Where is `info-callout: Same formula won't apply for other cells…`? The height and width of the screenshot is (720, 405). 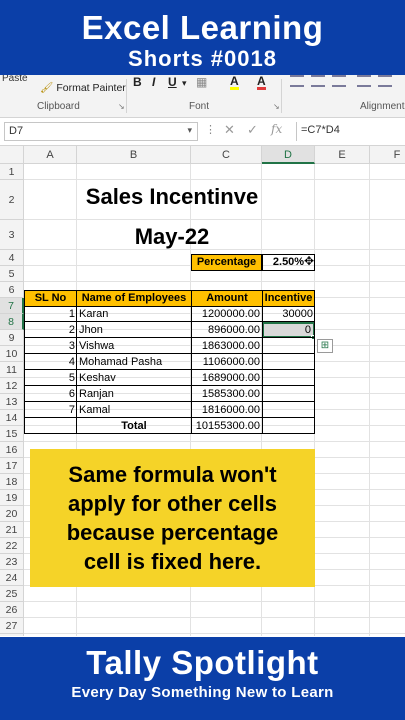
info-callout: Same formula won't apply for other cells… is located at coordinates (172, 518).